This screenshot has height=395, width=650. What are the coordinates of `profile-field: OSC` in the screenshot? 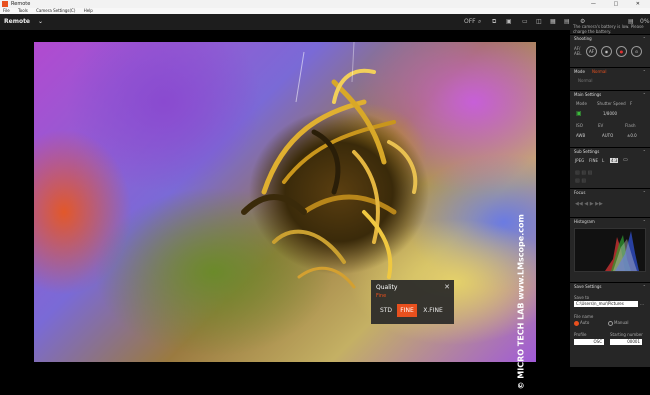 It's located at (589, 342).